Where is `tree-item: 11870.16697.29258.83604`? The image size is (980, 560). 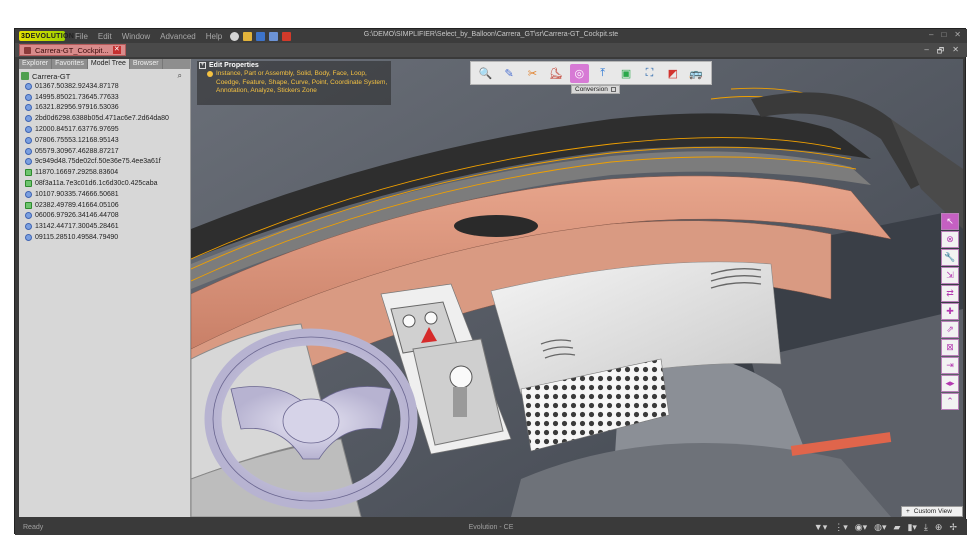
tree-item: 11870.16697.29258.83604 is located at coordinates (104, 172).